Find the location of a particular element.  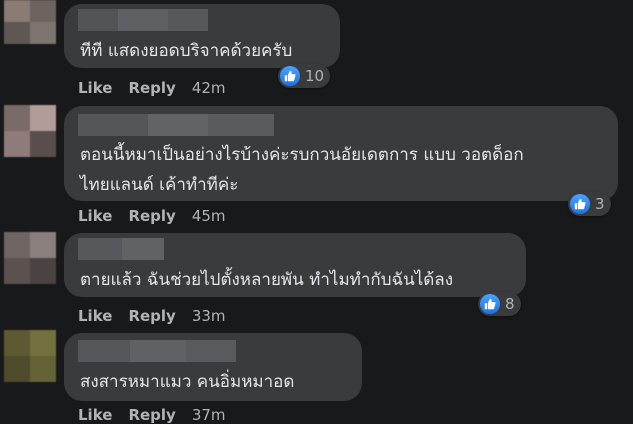

reaction-count: 3 is located at coordinates (600, 204).